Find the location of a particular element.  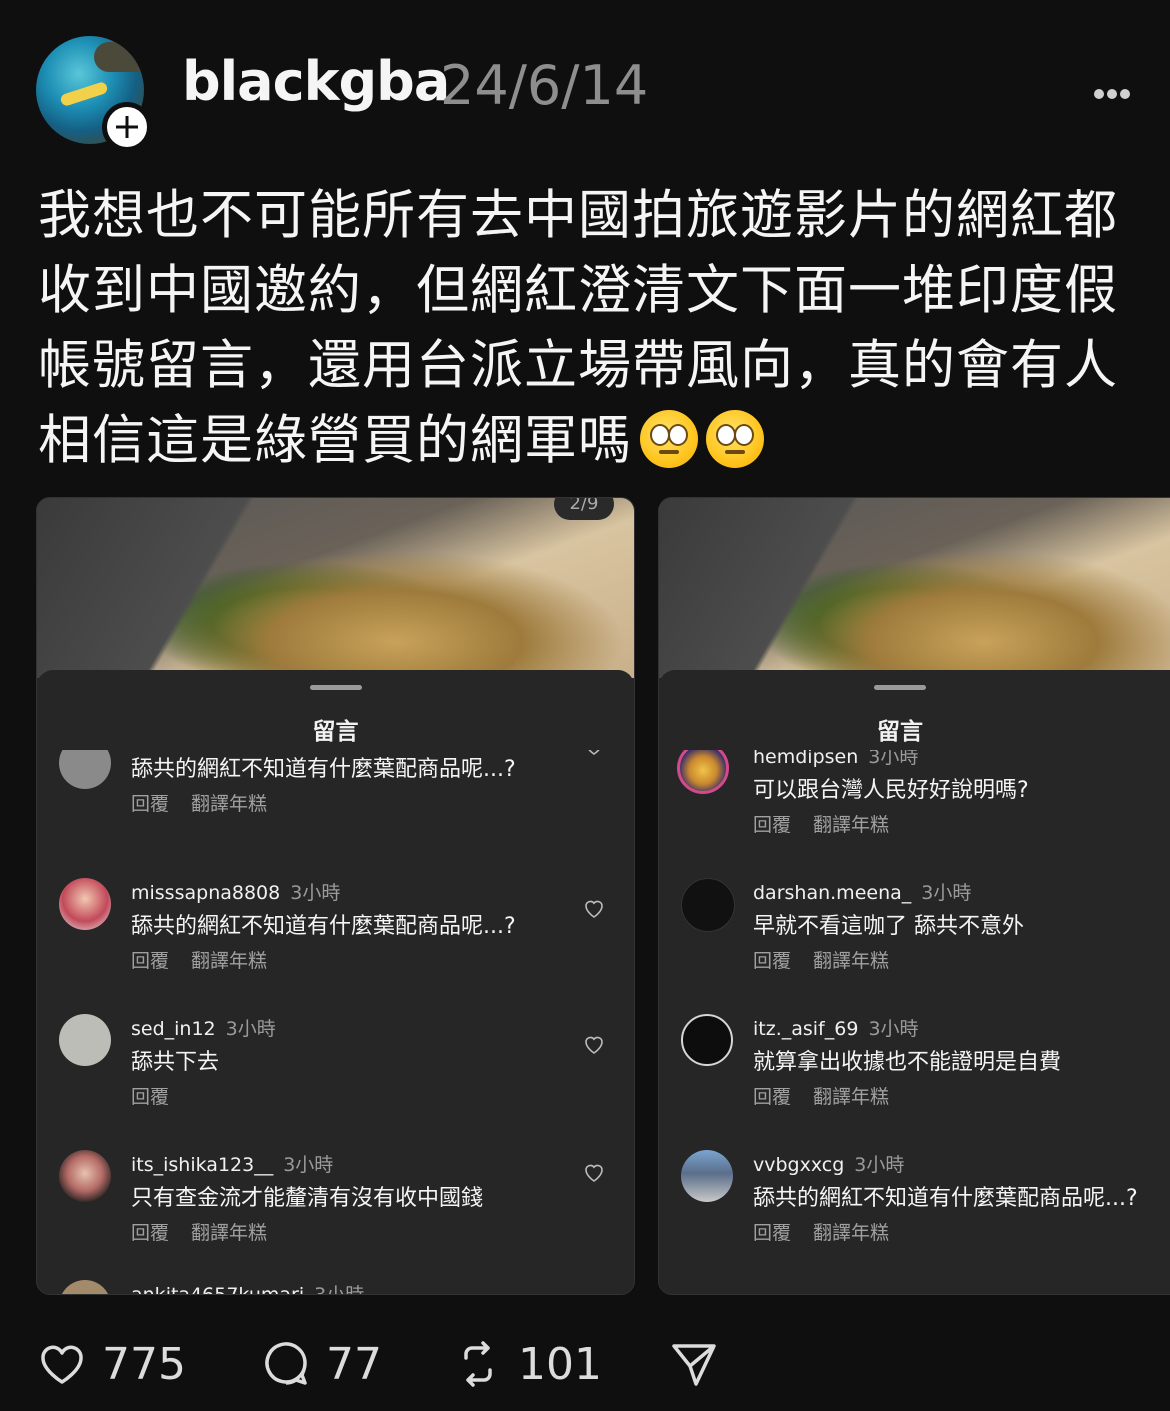

list-item: hemdipsen 3小時 可以跟台灣人民好好說明嗎? 回覆 翻譯年糕 is located at coordinates (914, 806).